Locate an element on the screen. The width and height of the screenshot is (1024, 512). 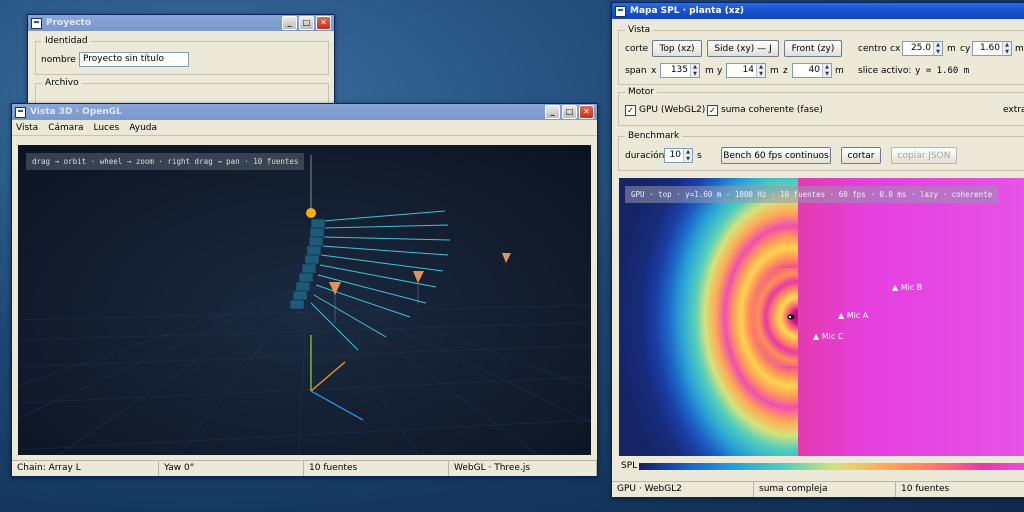
mic-markers is located at coordinates (420, 288).